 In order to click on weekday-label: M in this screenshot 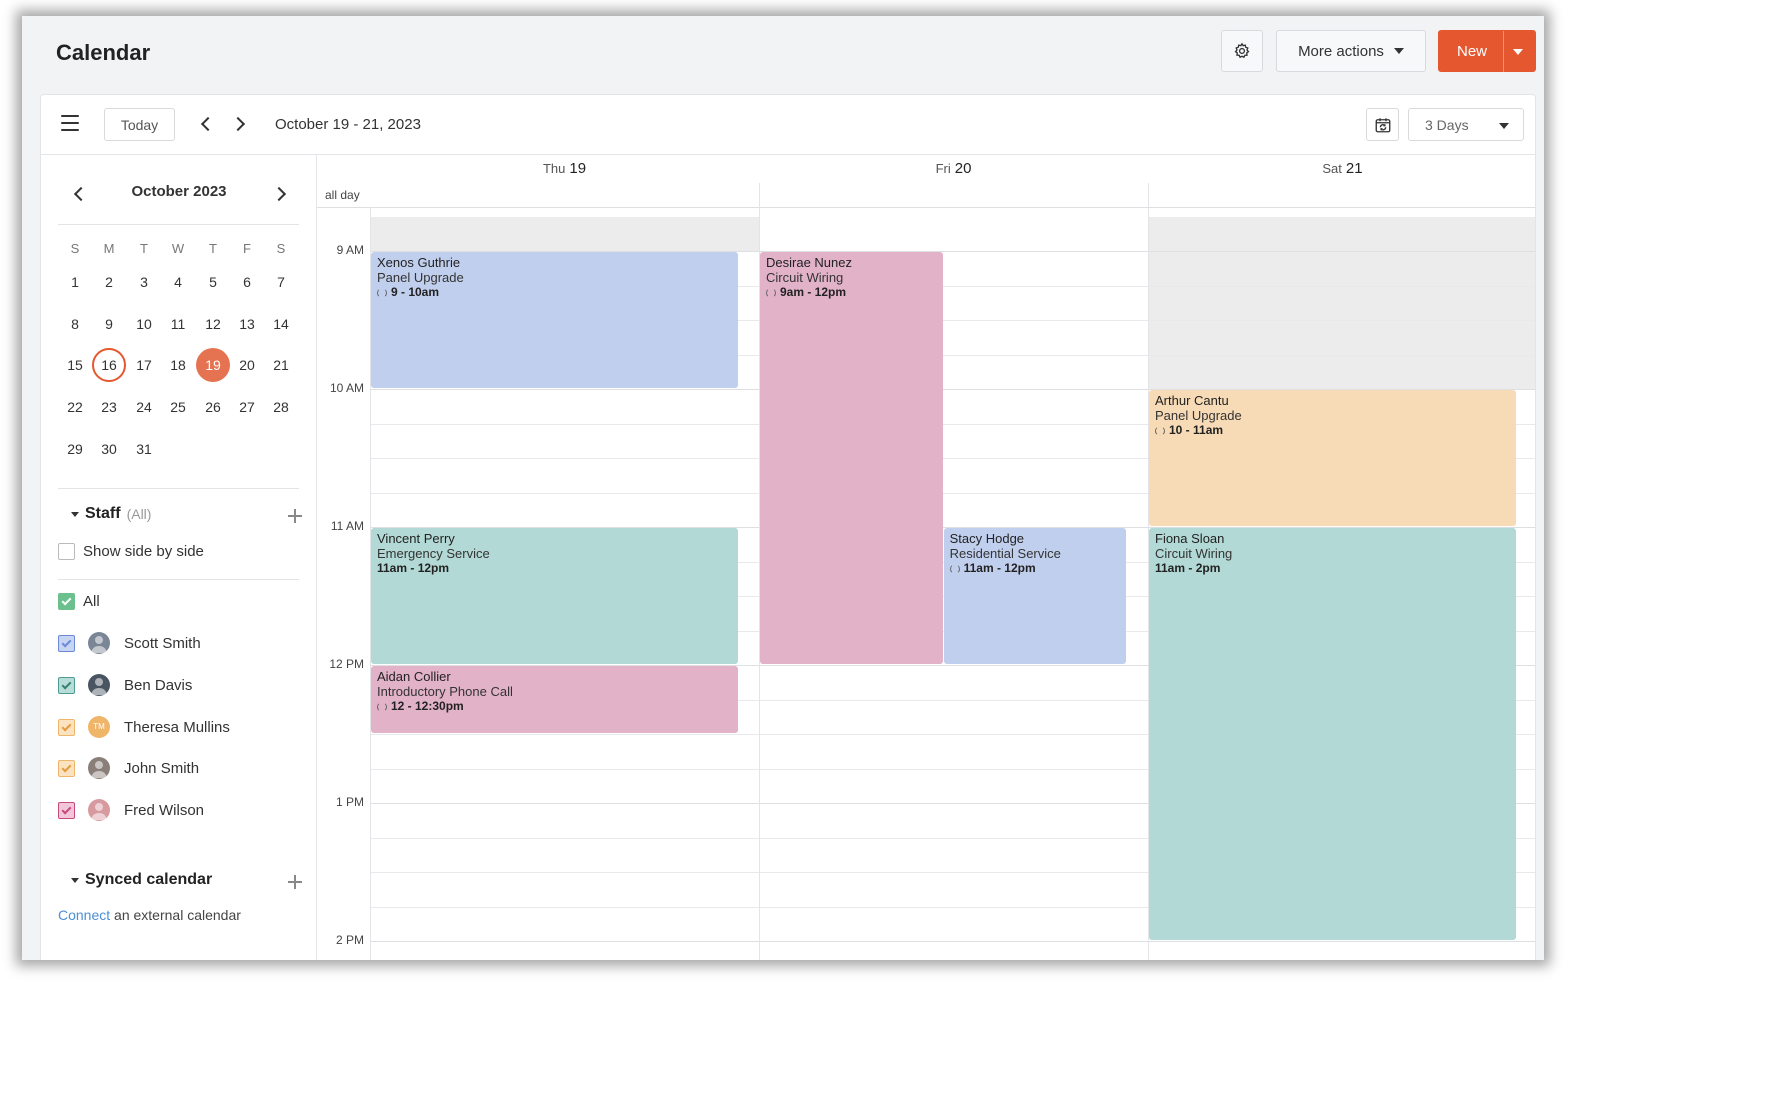, I will do `click(109, 248)`.